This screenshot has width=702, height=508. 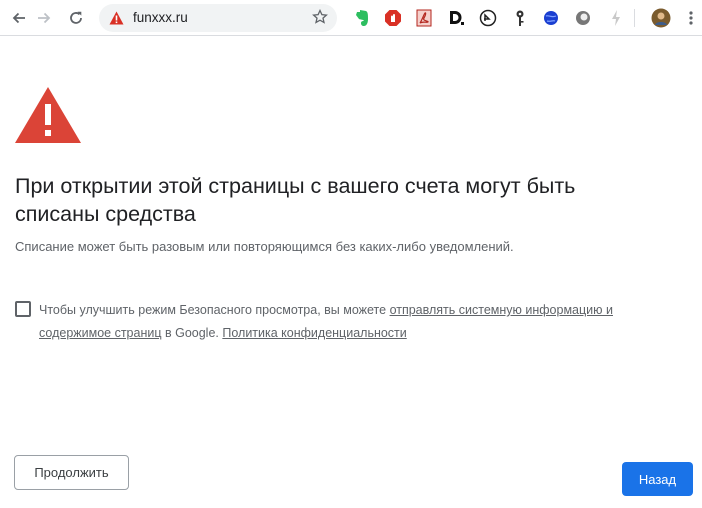 I want to click on back-to-safety-button: Назад, so click(x=657, y=479).